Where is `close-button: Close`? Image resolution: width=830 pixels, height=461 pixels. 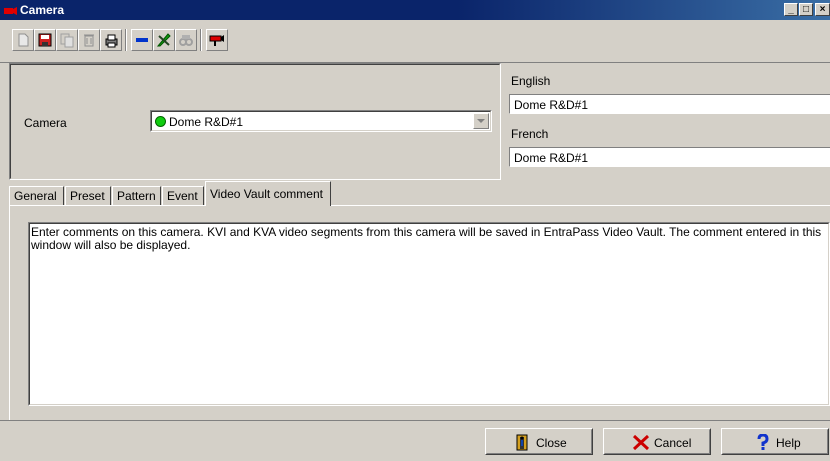
close-button: Close is located at coordinates (539, 441).